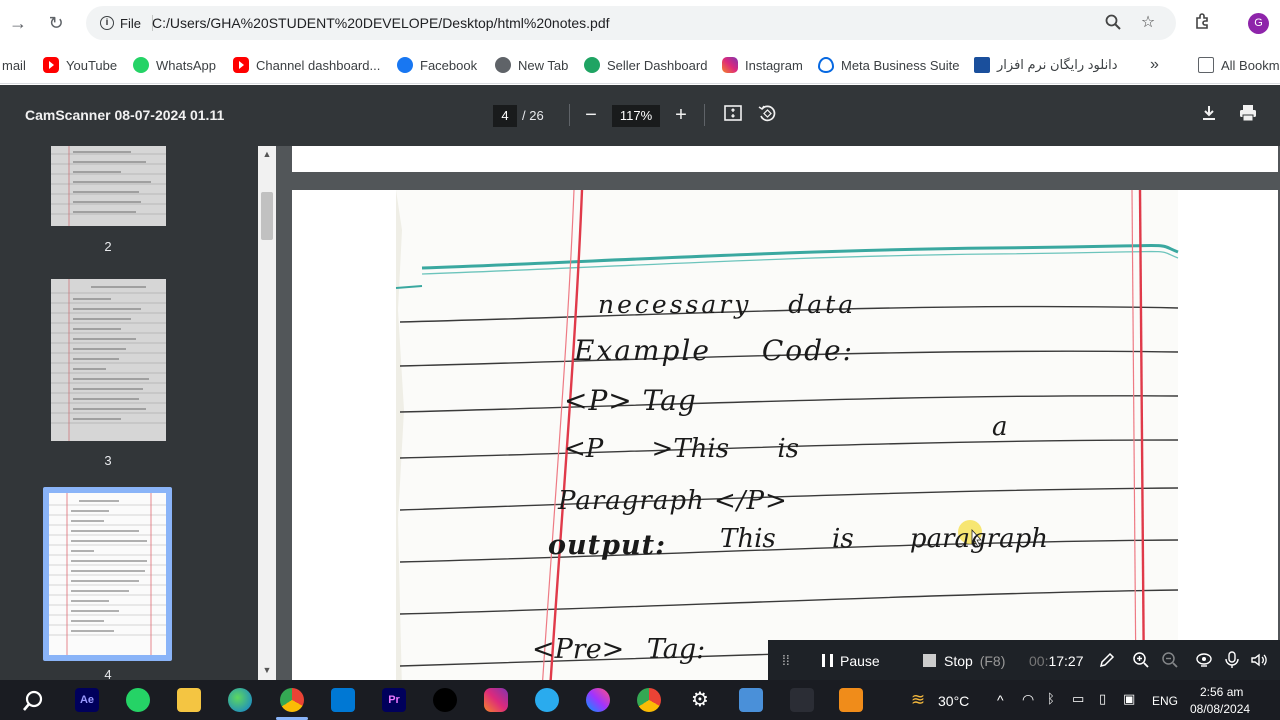 The image size is (1280, 720). Describe the element at coordinates (1078, 699) in the screenshot. I see `battery-icon: ▭` at that location.